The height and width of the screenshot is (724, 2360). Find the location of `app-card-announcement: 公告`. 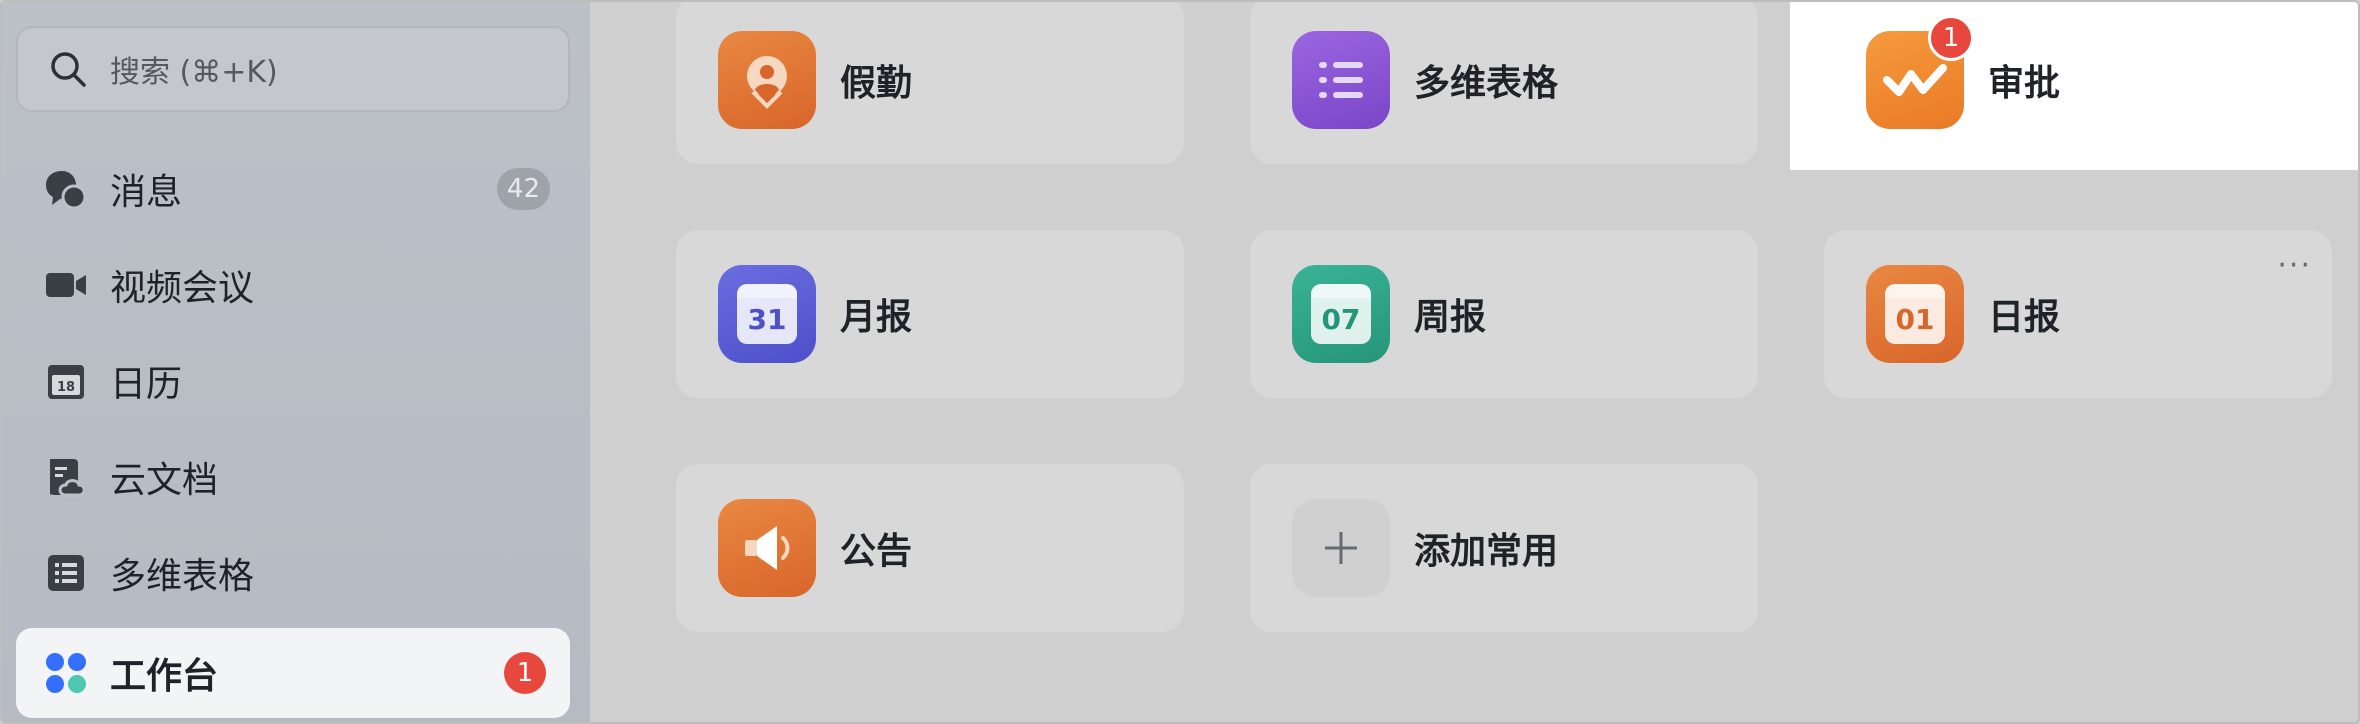

app-card-announcement: 公告 is located at coordinates (930, 548).